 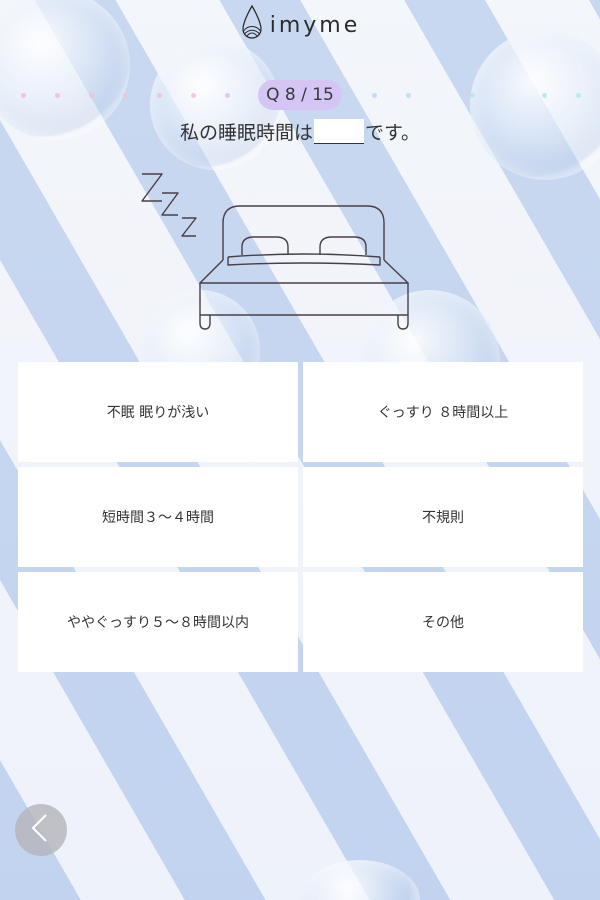 What do you see at coordinates (252, 25) in the screenshot?
I see `drop-logo-icon` at bounding box center [252, 25].